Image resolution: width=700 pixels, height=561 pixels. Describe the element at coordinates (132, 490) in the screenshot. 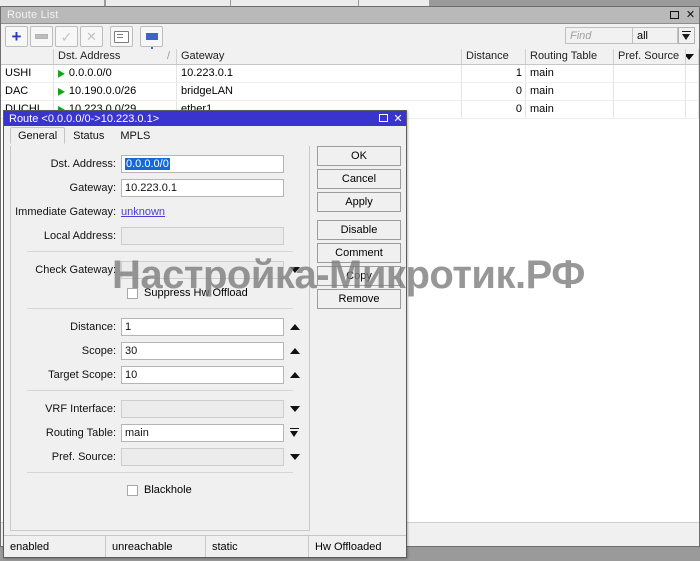

I see `blackhole-checkbox` at that location.